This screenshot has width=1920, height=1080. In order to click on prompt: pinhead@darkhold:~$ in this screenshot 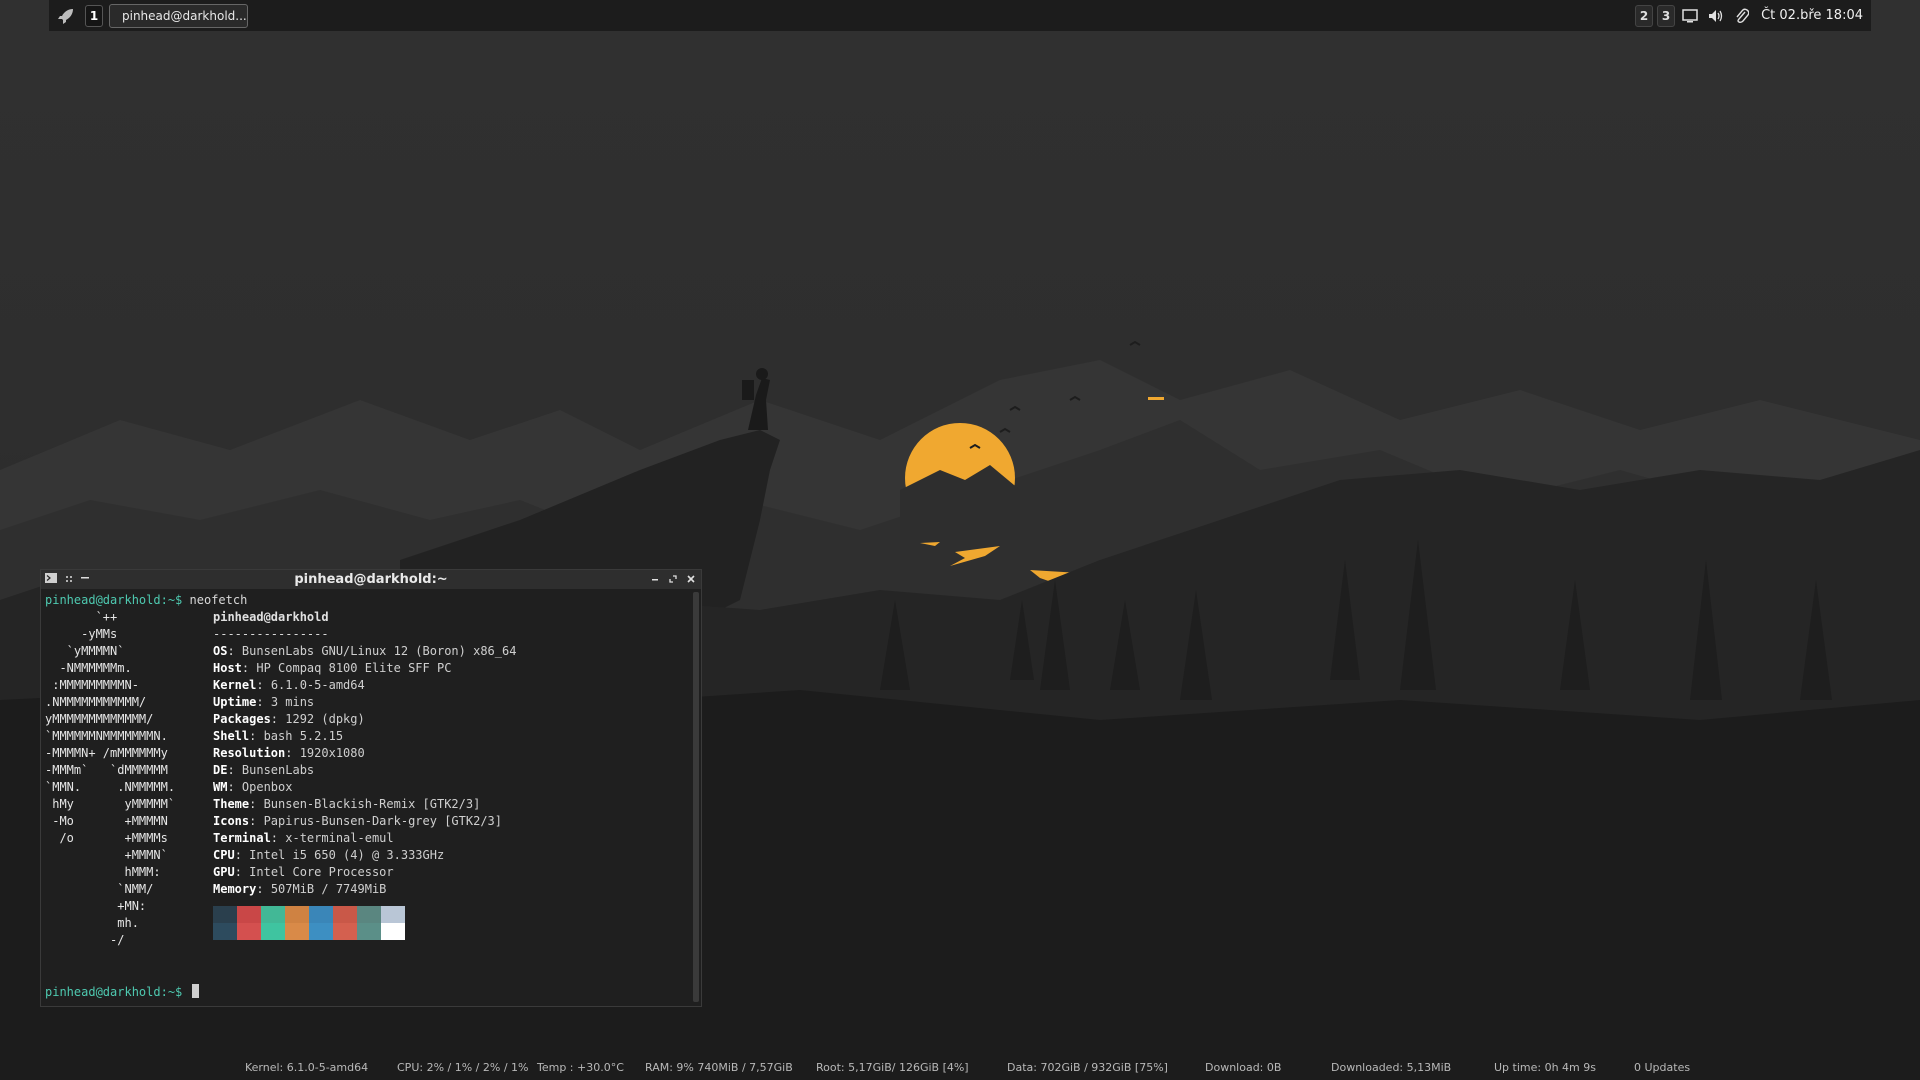, I will do `click(114, 992)`.